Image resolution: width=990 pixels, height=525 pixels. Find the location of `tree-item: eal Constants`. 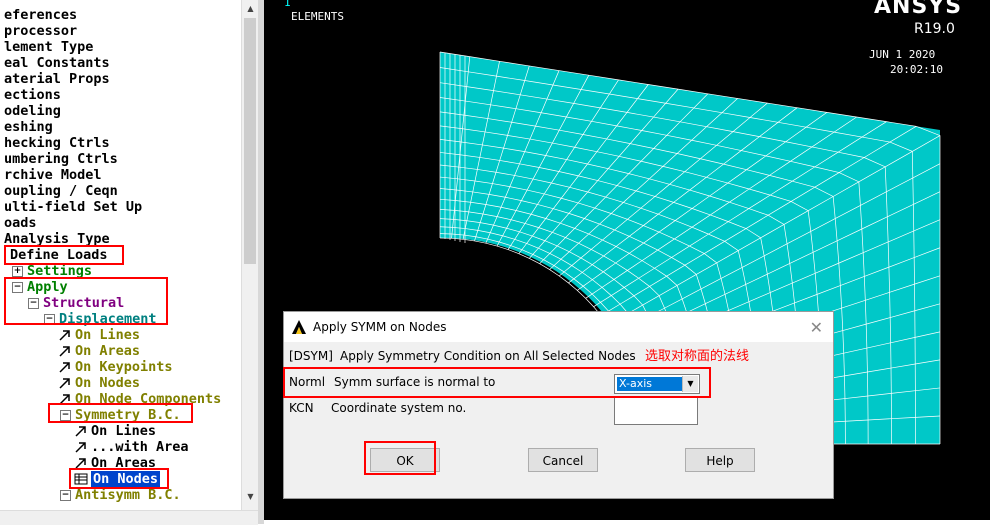

tree-item: eal Constants is located at coordinates (57, 63).